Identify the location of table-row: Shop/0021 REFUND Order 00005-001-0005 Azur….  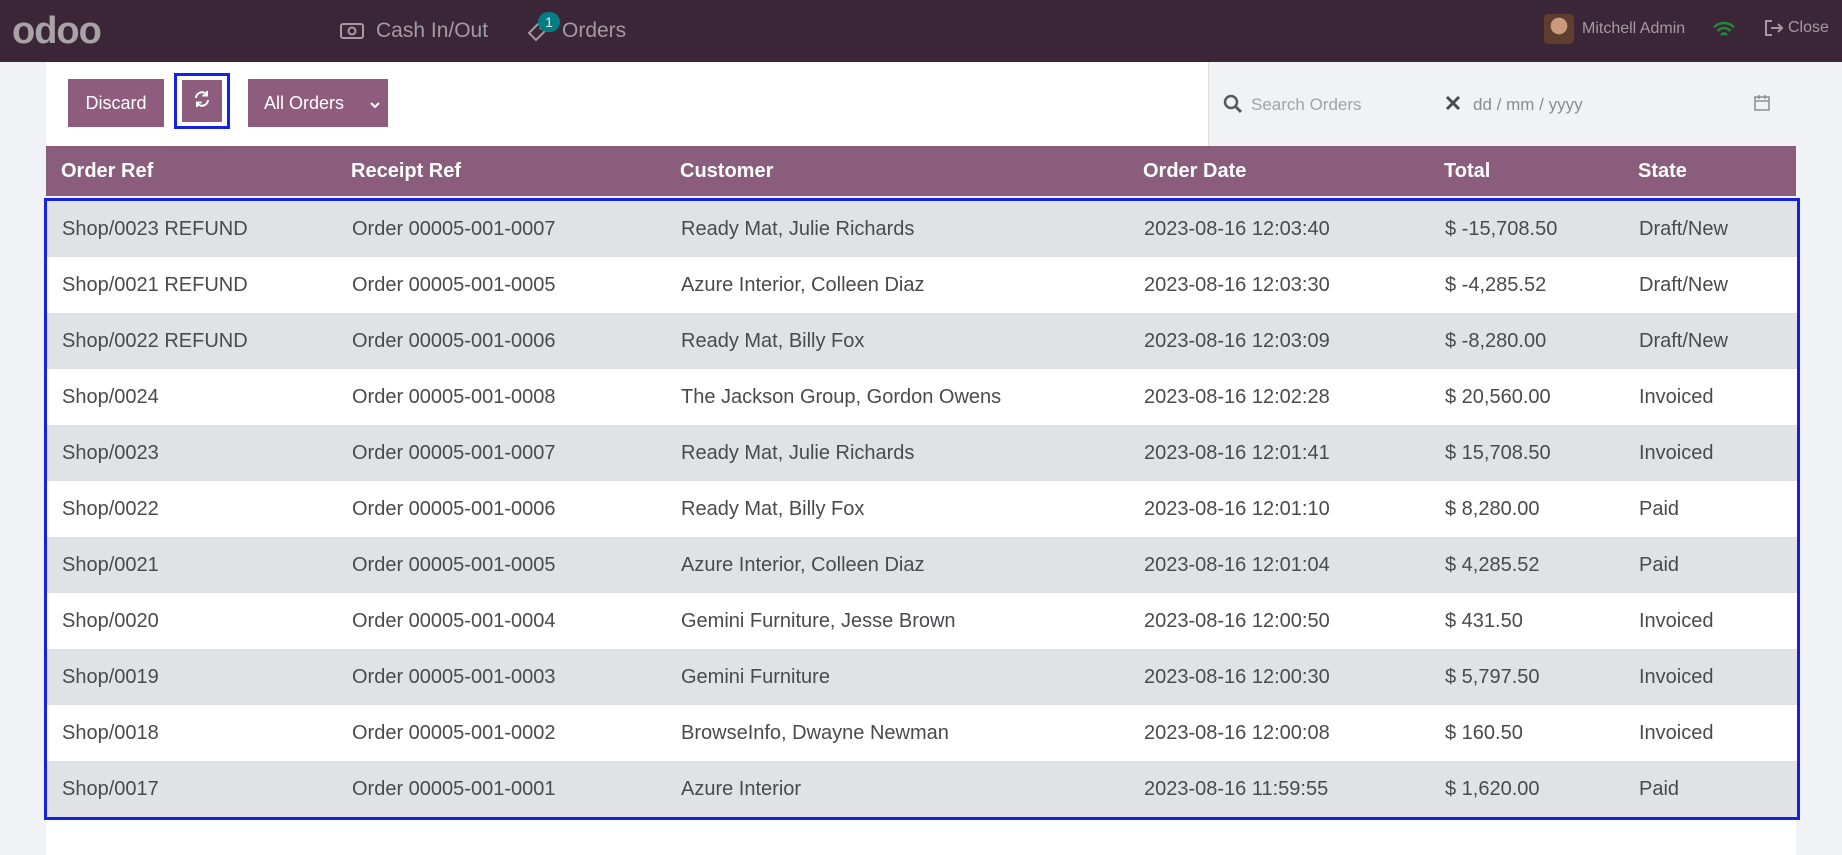
(922, 285).